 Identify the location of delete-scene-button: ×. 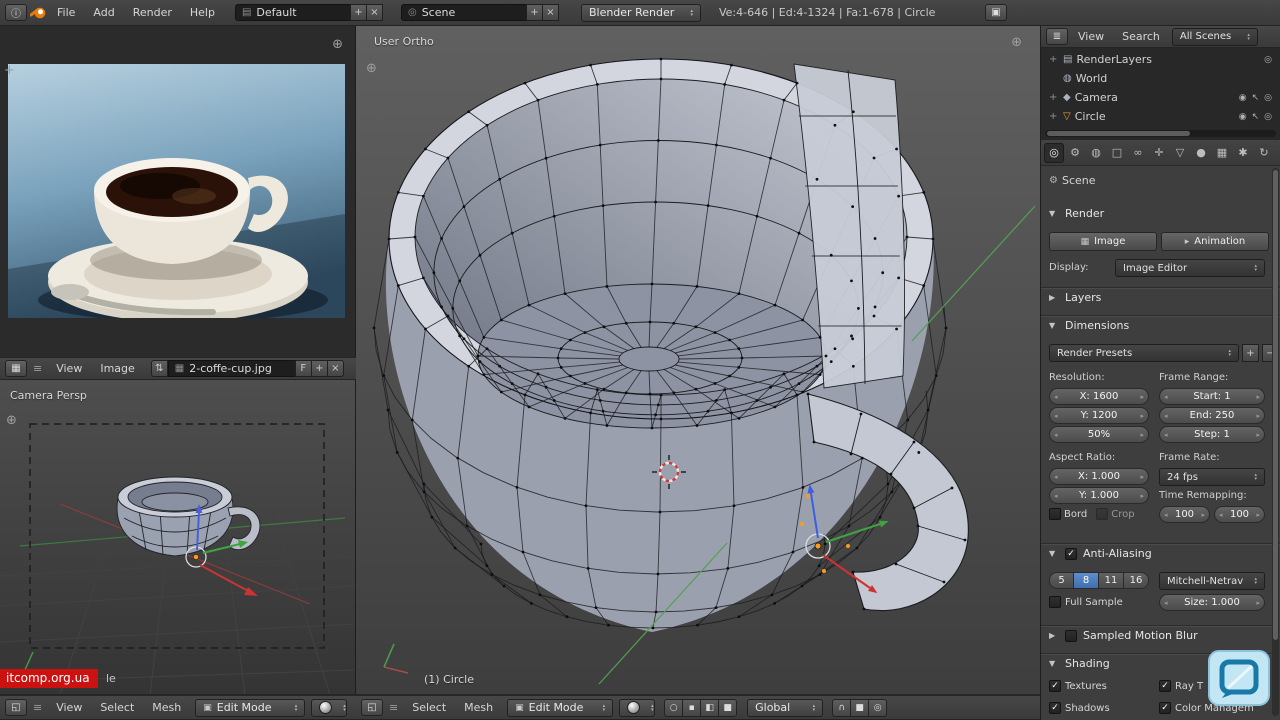
(550, 12).